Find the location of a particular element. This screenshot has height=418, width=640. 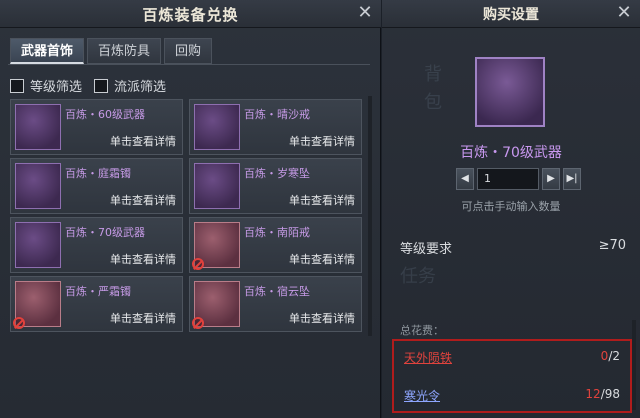

ring-icon is located at coordinates (217, 127).